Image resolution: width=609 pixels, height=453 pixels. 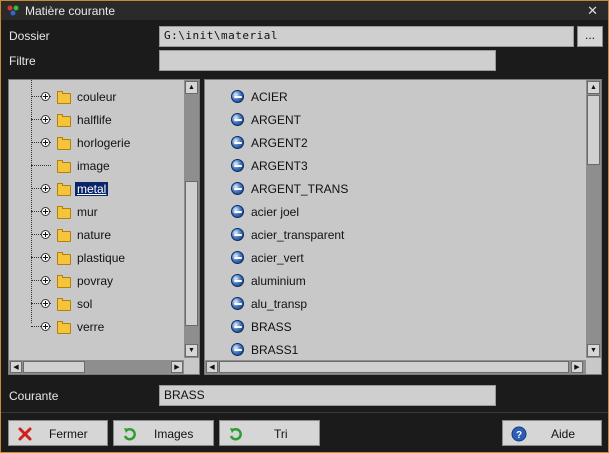 I want to click on tree-scroll-right-button: ▶, so click(x=177, y=367).